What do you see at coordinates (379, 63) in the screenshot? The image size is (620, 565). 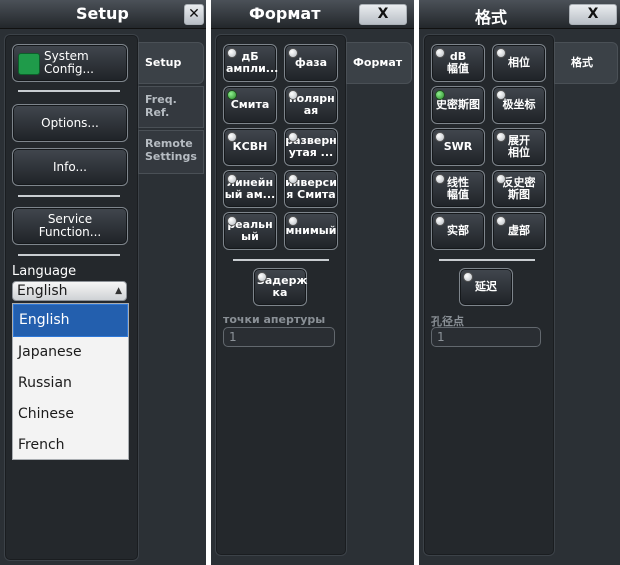 I see `tab-format-ru: Формат` at bounding box center [379, 63].